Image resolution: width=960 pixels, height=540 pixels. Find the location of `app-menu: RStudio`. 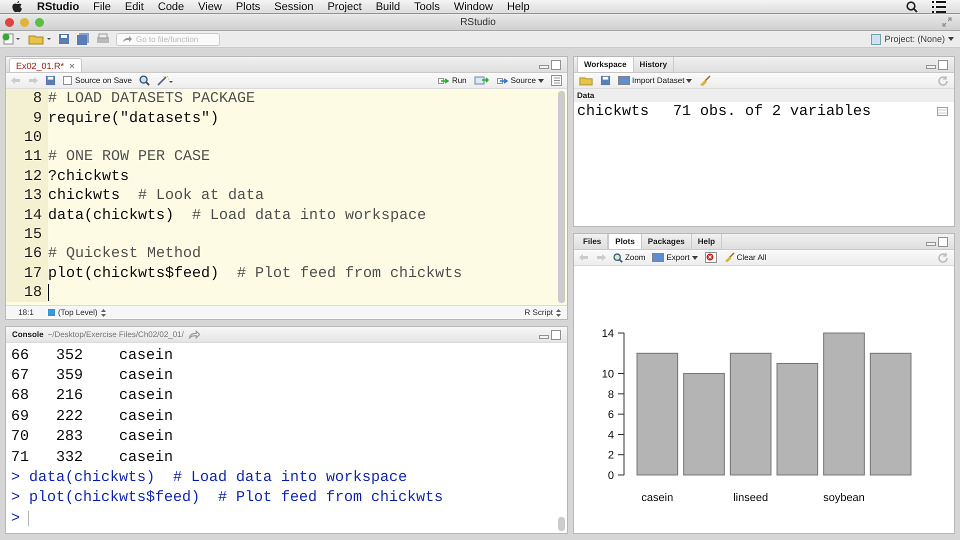

app-menu: RStudio is located at coordinates (58, 6).